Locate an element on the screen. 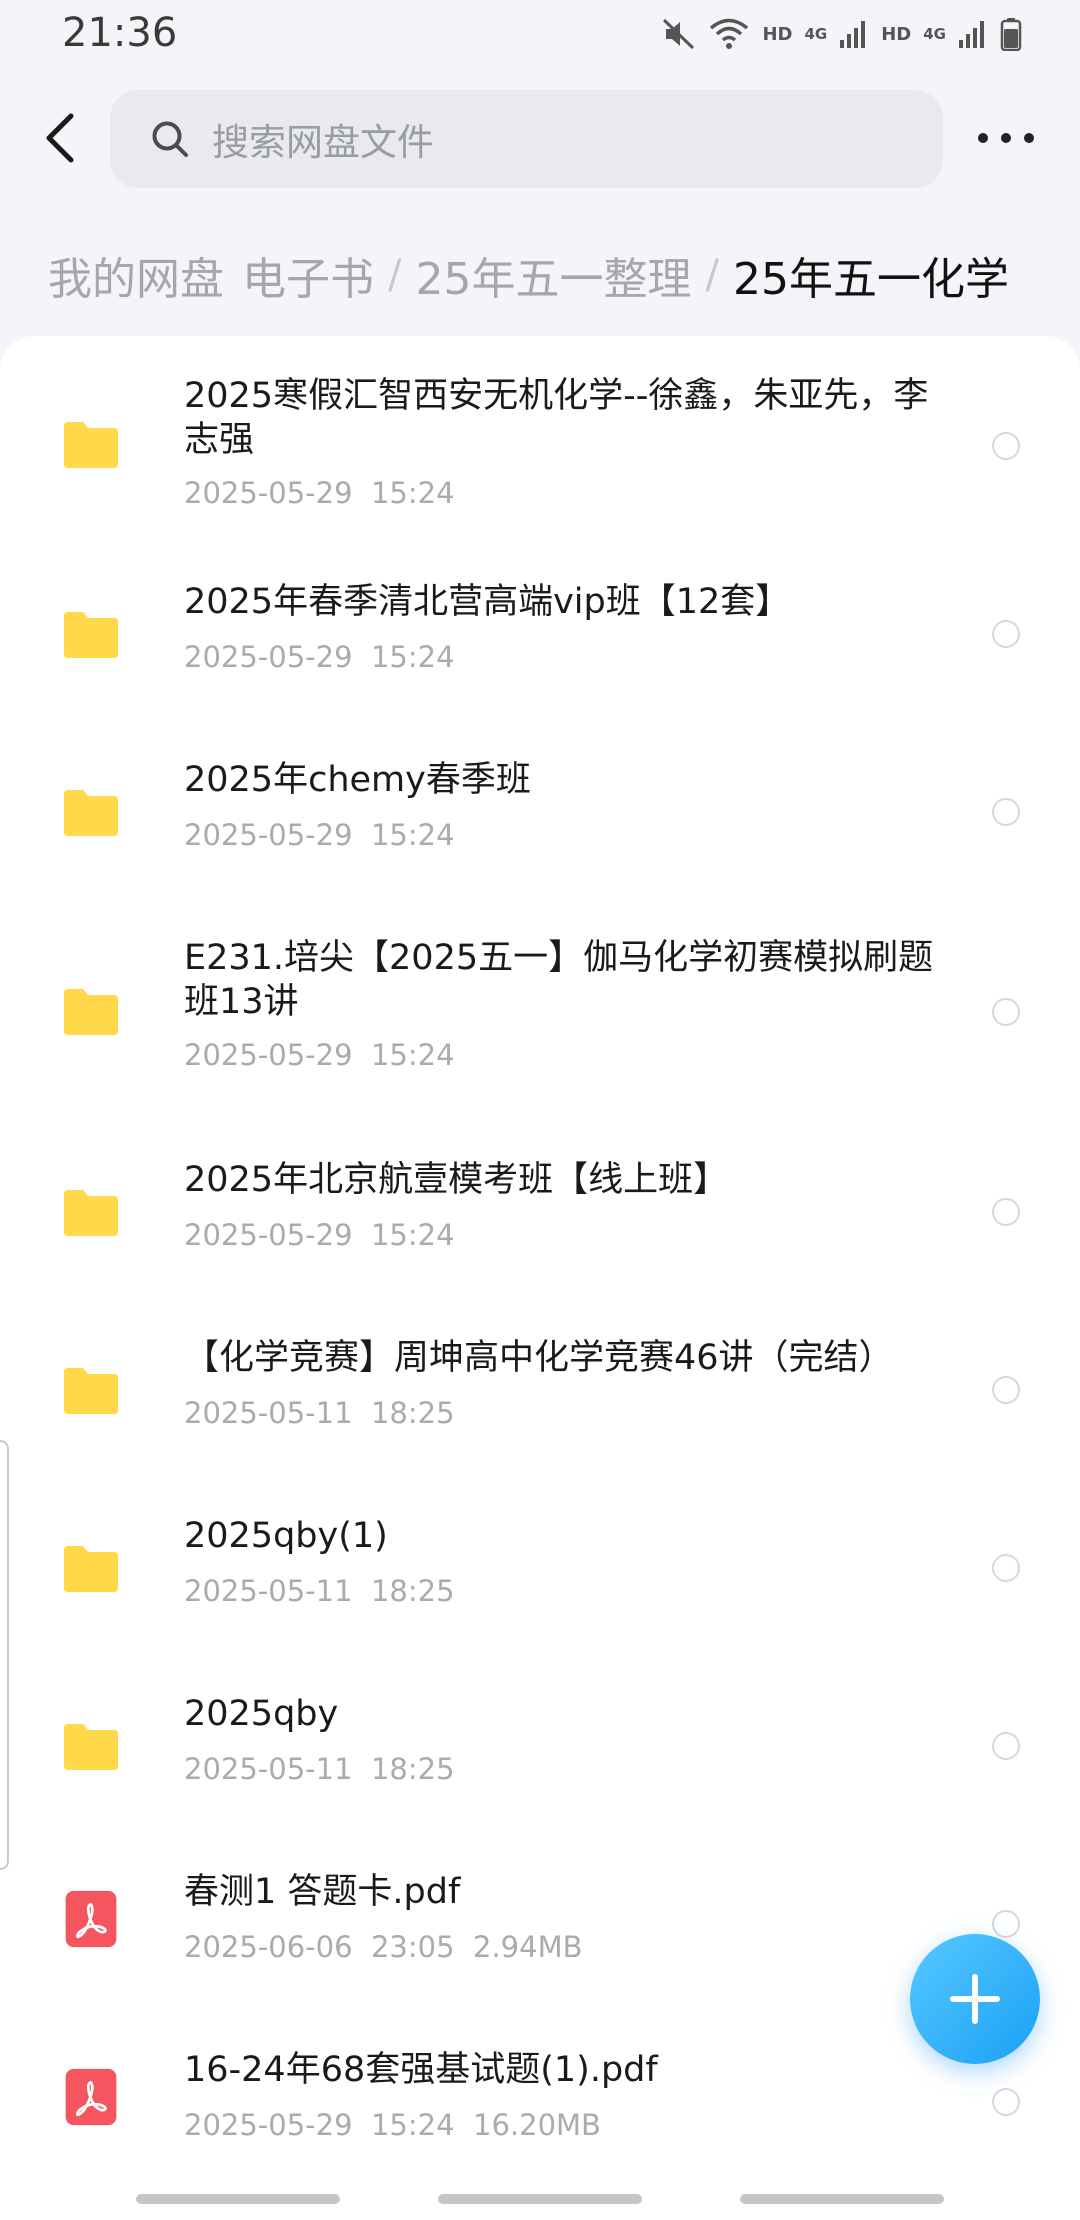 The image size is (1080, 2220). breadcrumb: 我的网盘 电子书 / 25年五一整理 / 25年五一化学 is located at coordinates (528, 275).